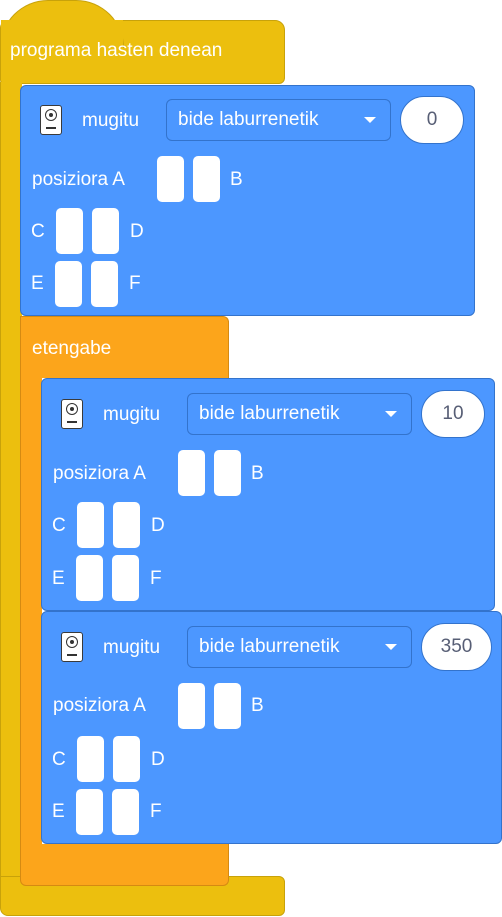 This screenshot has height=917, width=502. What do you see at coordinates (72, 348) in the screenshot?
I see `forever-loop-label: etengabe` at bounding box center [72, 348].